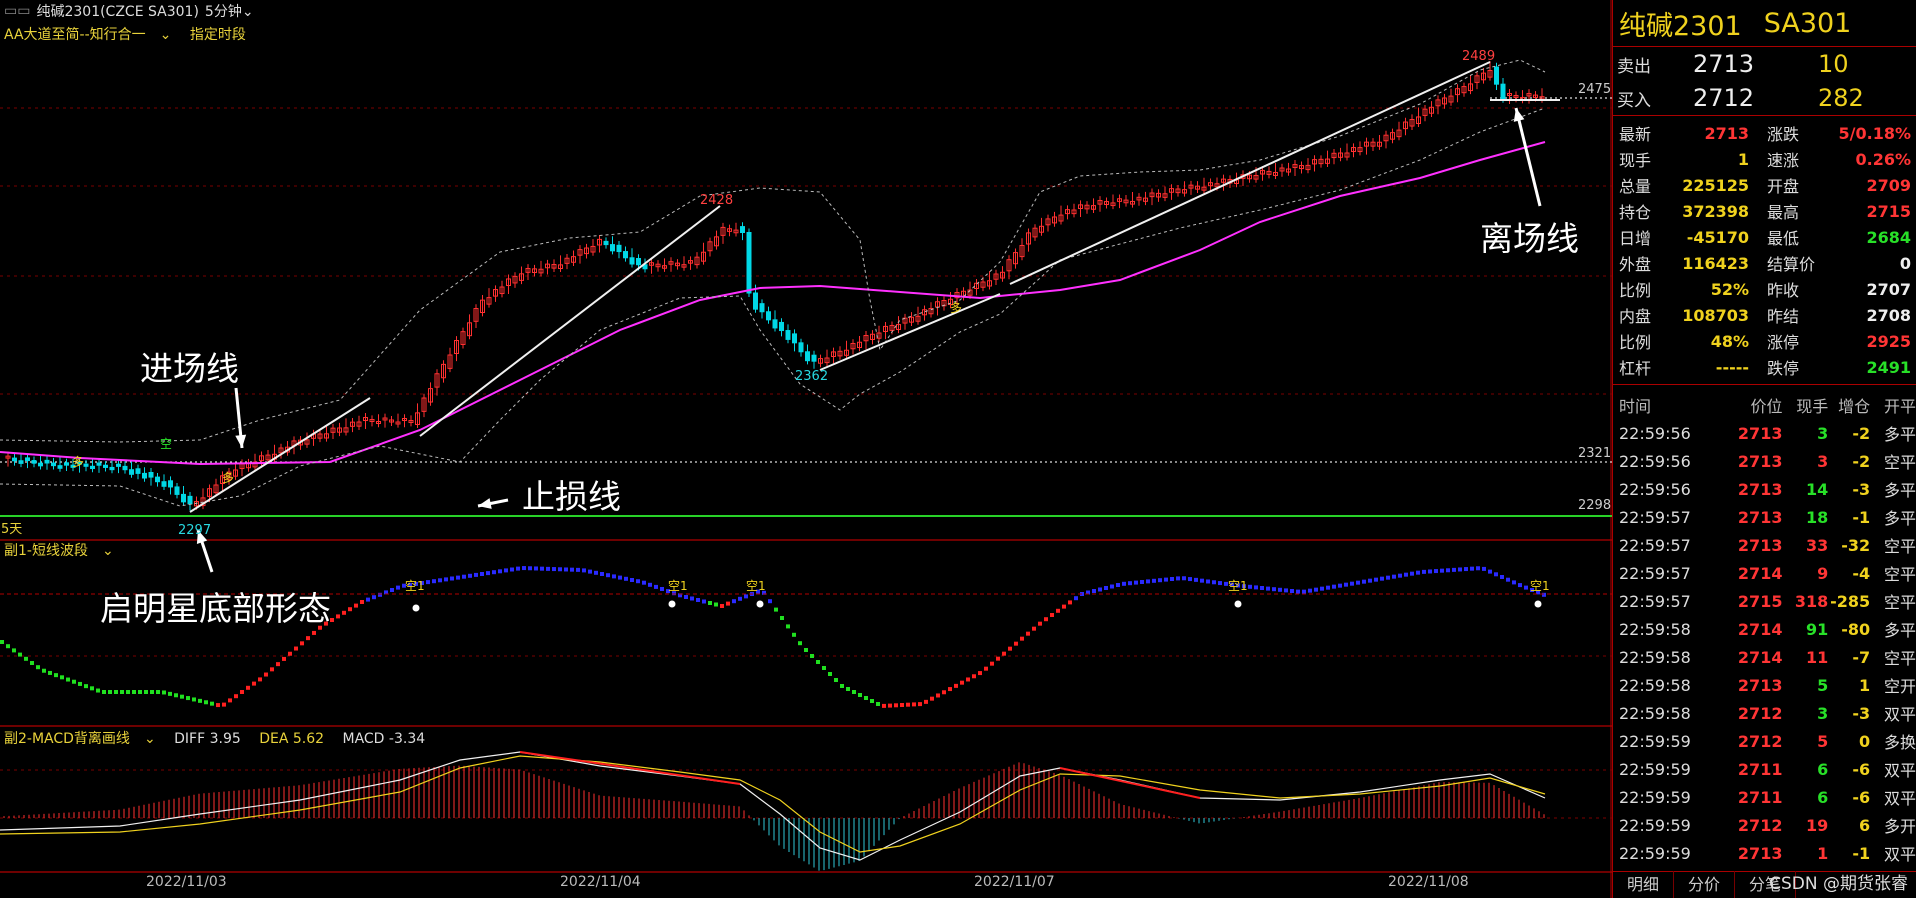  I want to click on table-row: 22:59:56 2713 14 -3 多平, so click(1764, 489).